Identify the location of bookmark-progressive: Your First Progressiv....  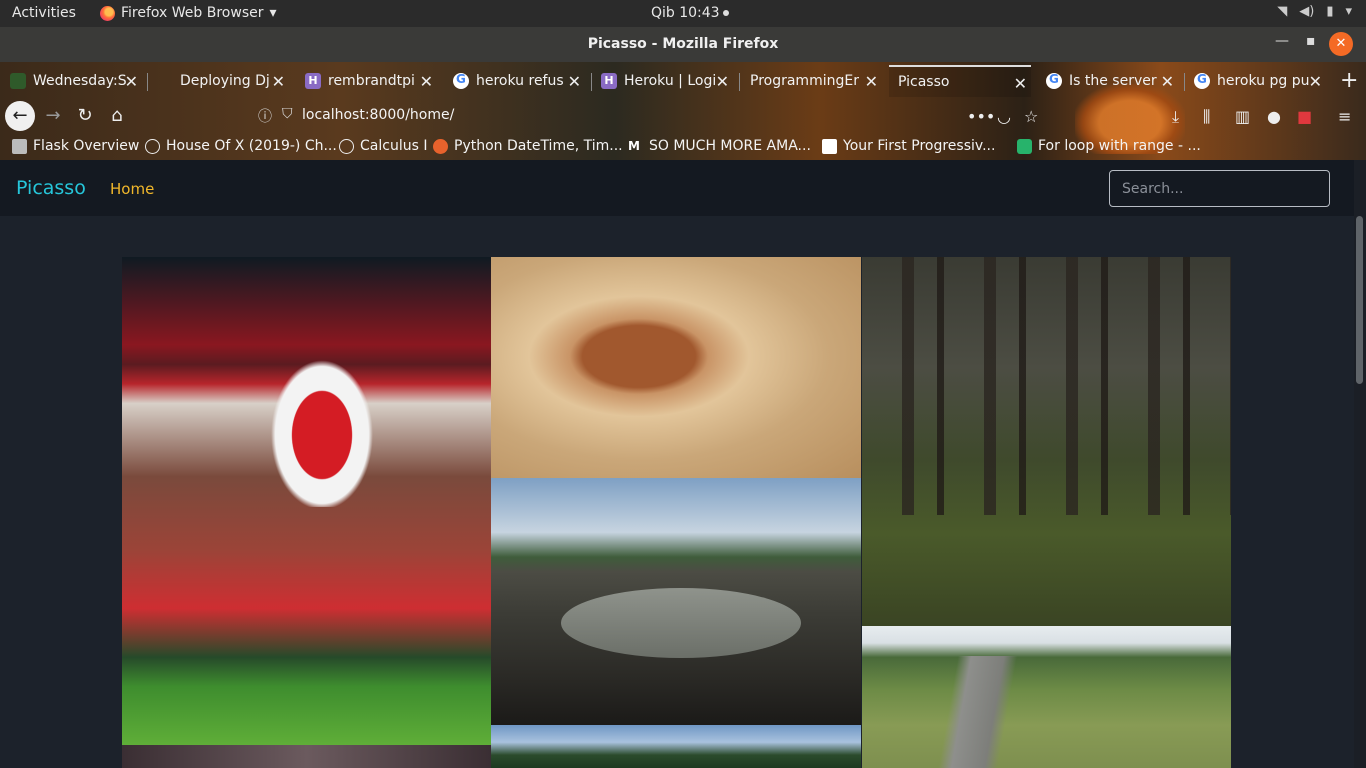
(908, 146).